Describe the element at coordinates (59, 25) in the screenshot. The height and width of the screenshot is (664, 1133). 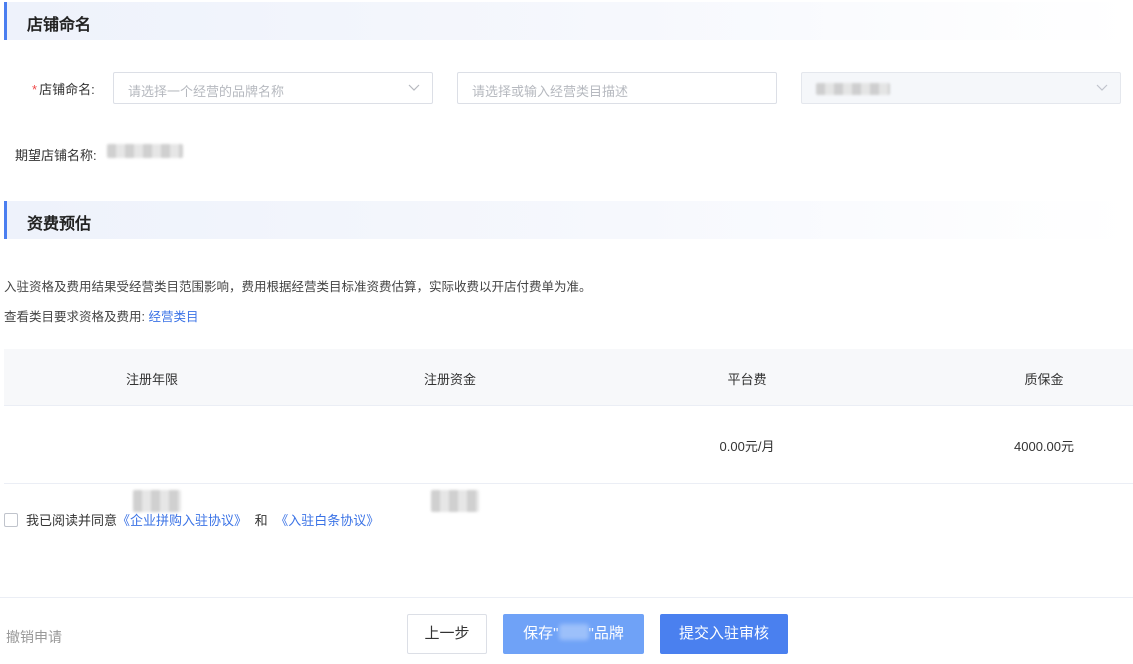
I see `section-title: 店铺命名` at that location.